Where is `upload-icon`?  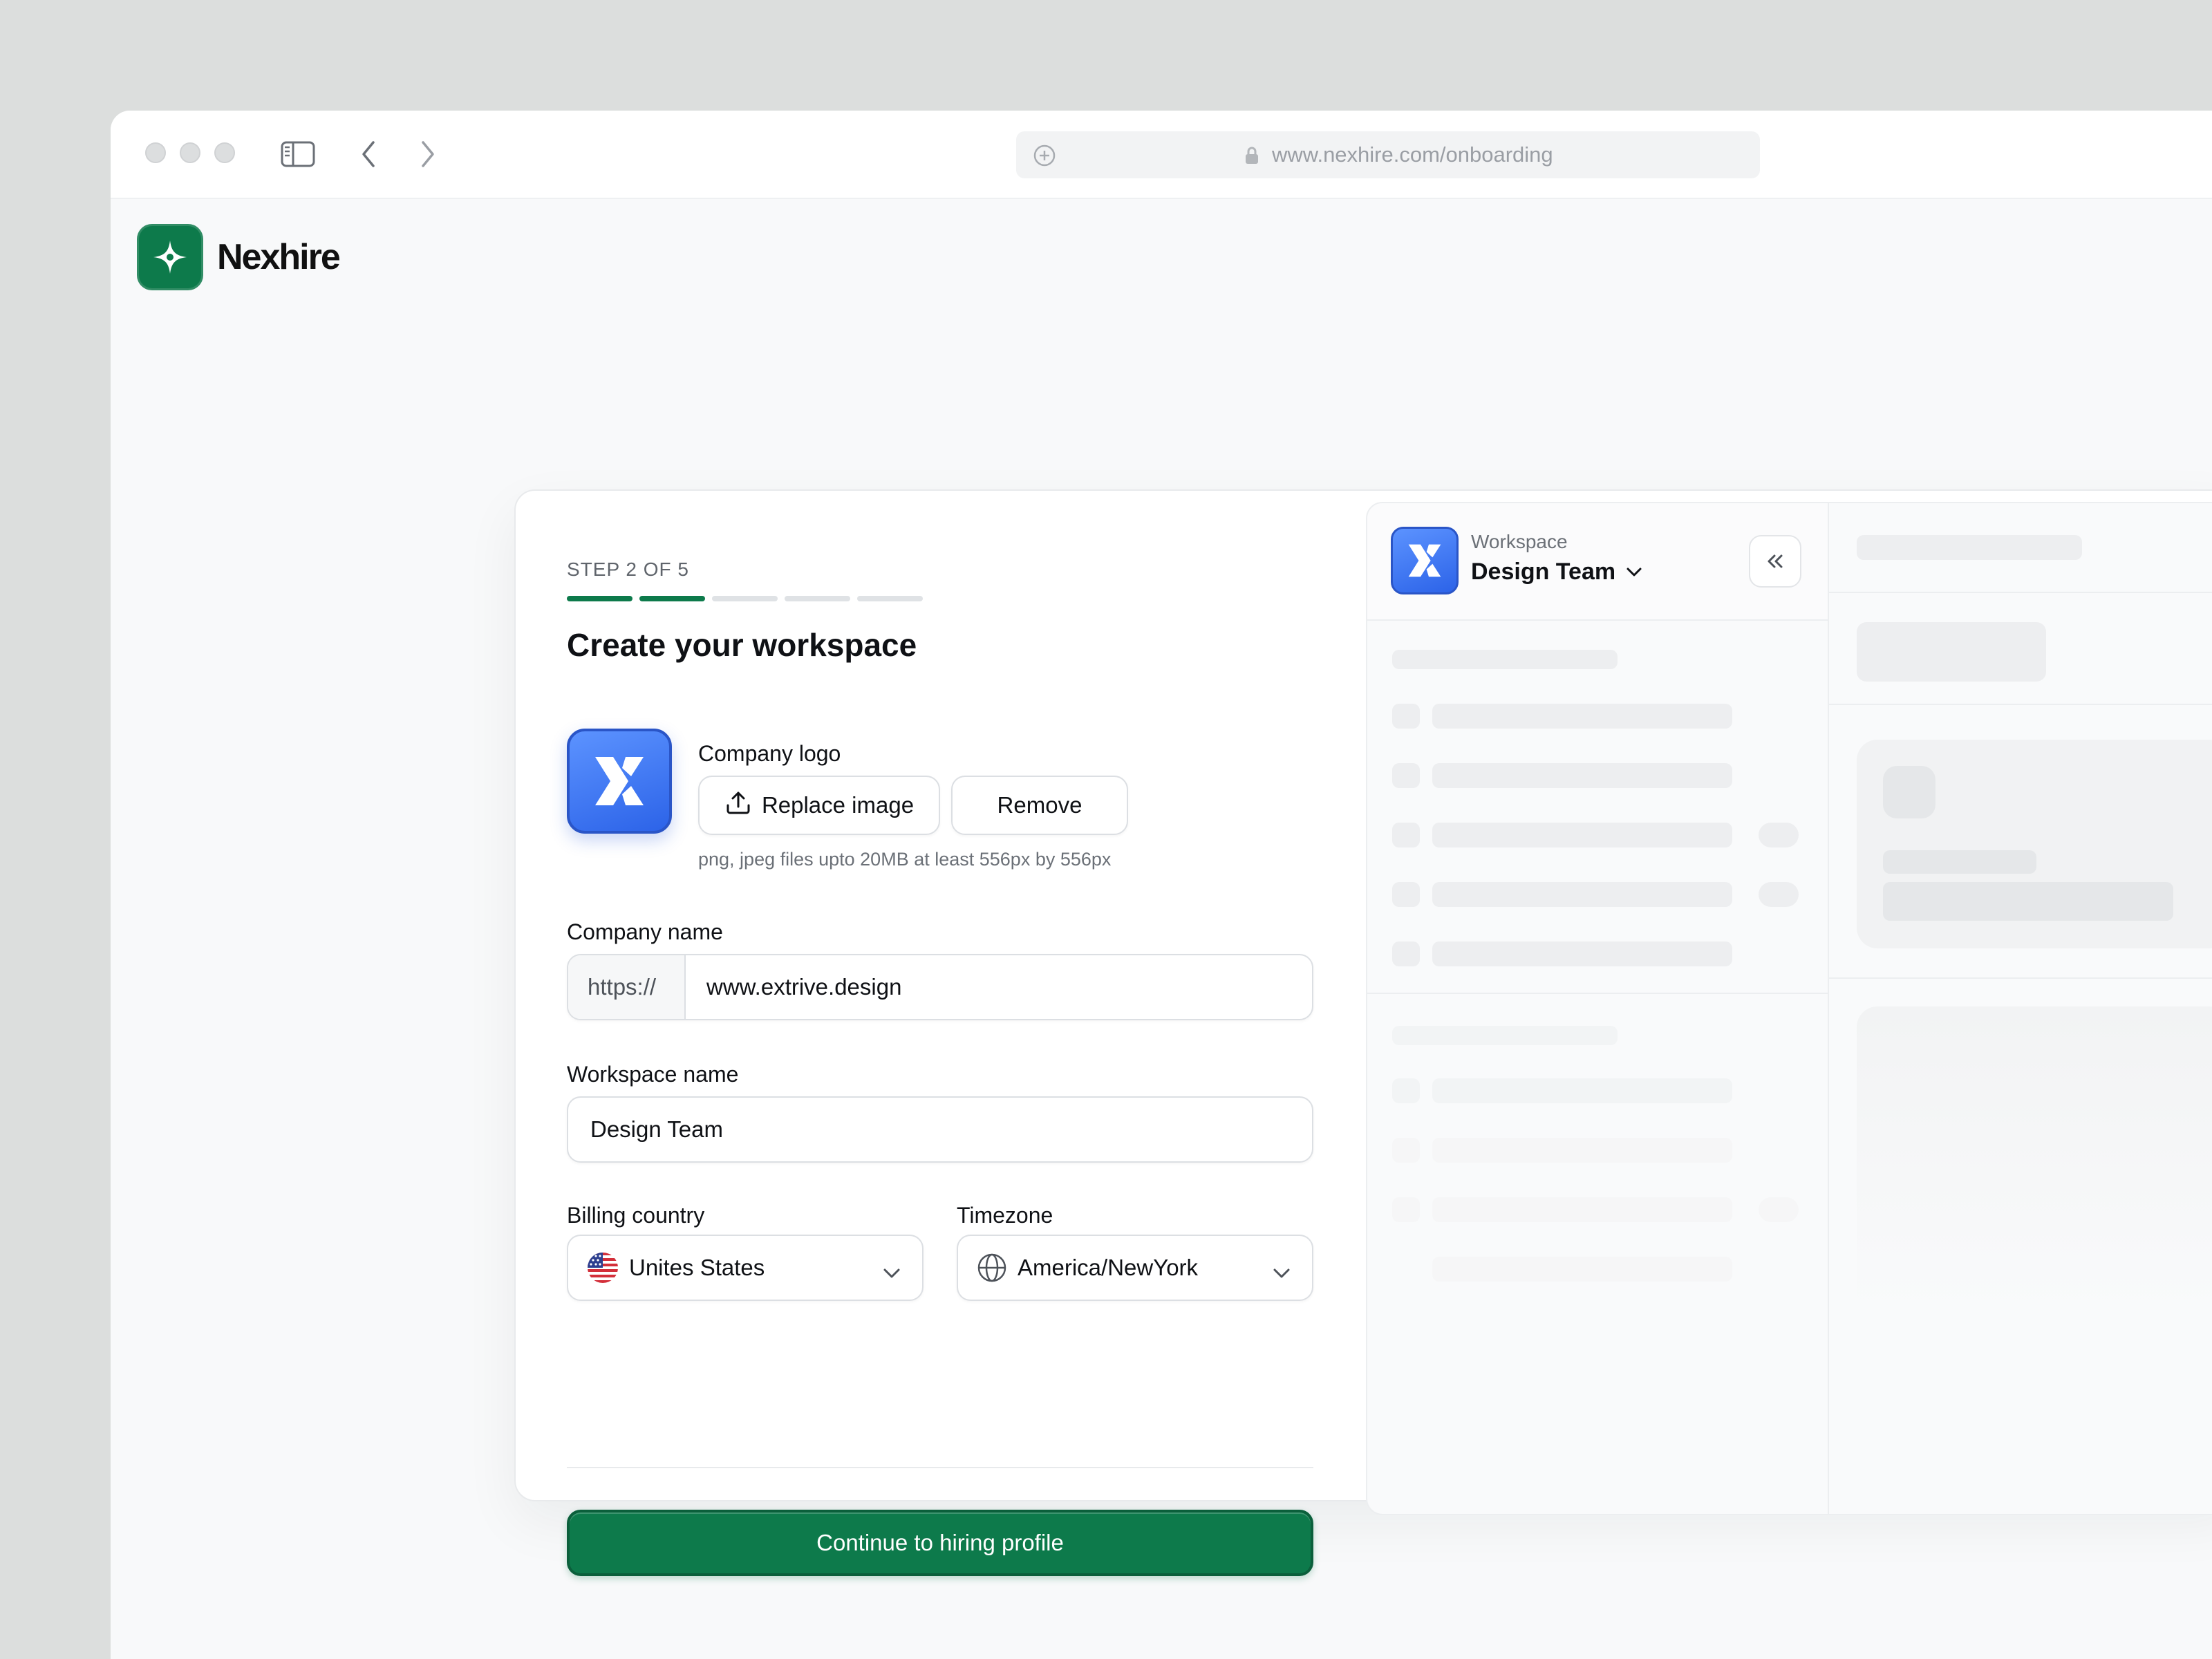
upload-icon is located at coordinates (738, 805).